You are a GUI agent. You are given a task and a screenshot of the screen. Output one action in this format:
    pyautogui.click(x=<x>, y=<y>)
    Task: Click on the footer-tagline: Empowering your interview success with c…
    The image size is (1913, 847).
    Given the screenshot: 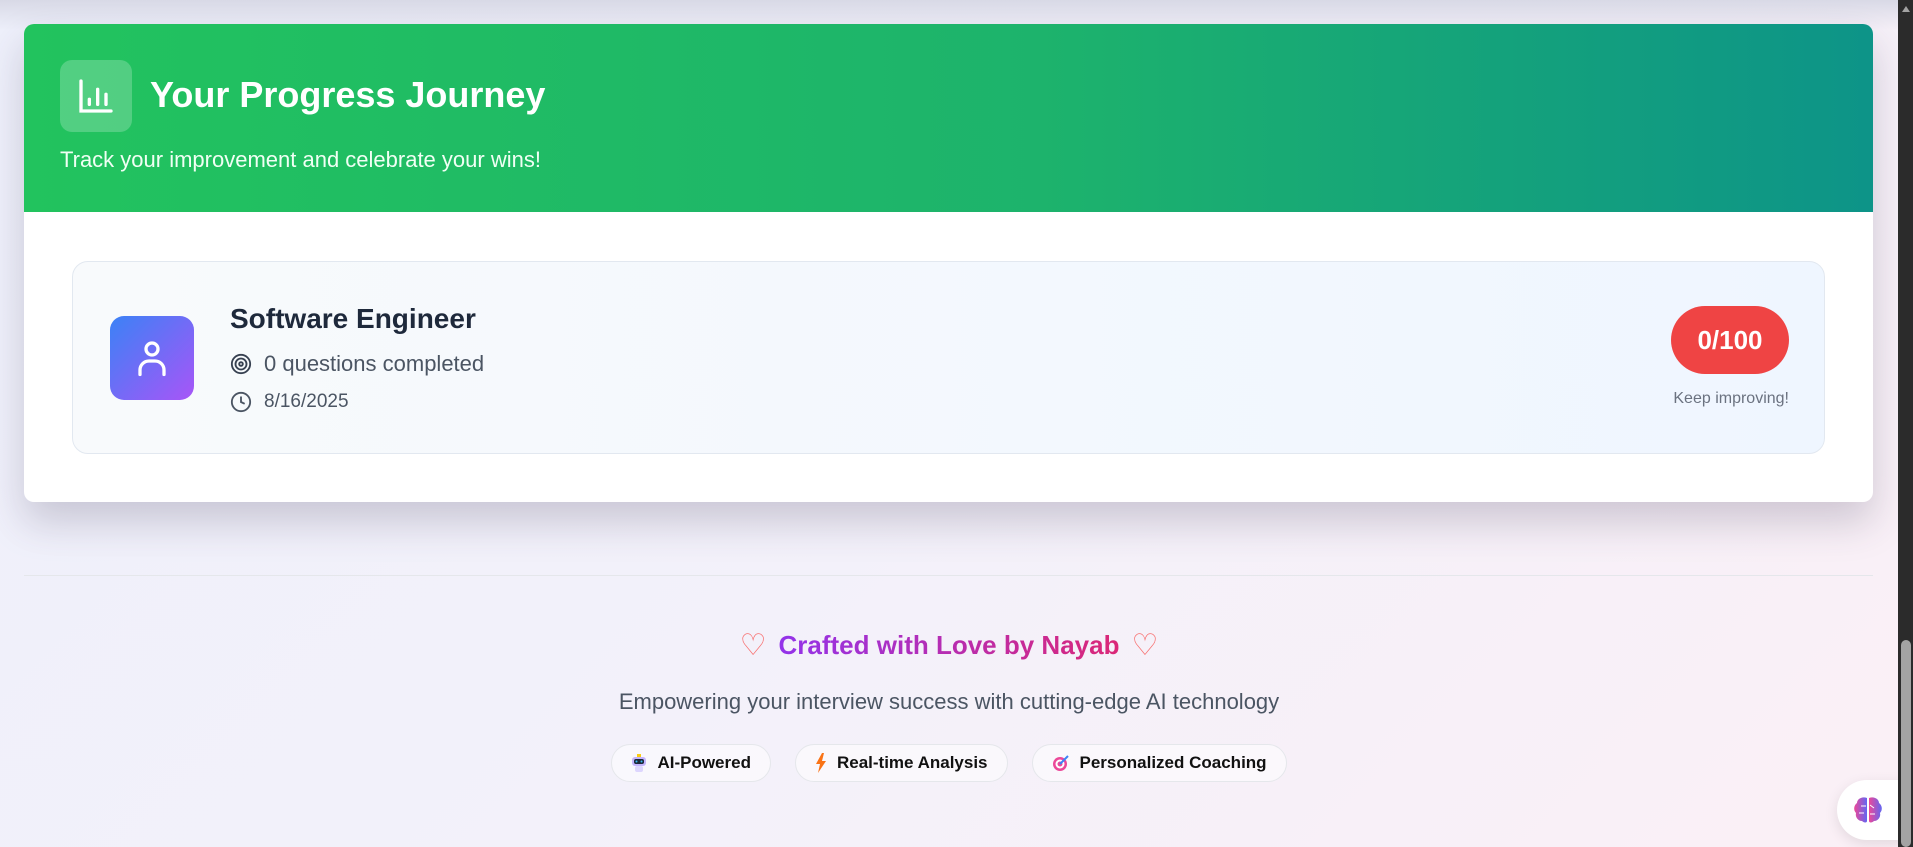 What is the action you would take?
    pyautogui.click(x=949, y=701)
    